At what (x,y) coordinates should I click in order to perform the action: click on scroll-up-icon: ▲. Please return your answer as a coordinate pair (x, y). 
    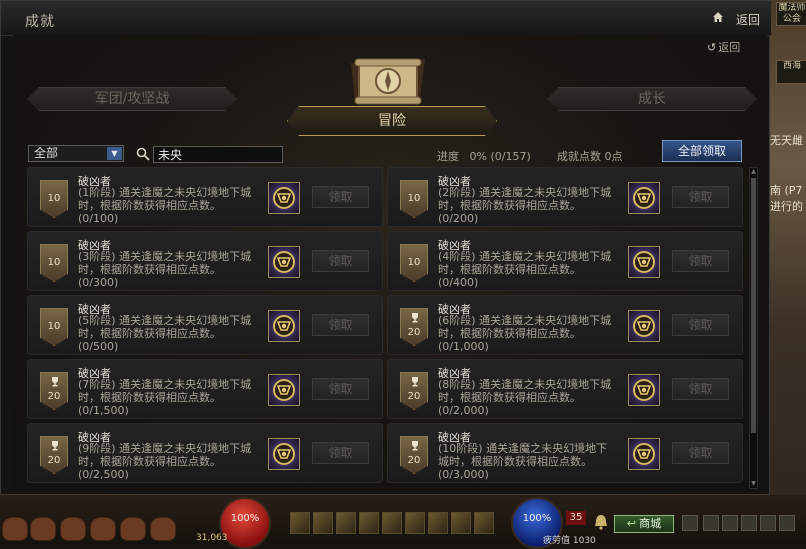
    Looking at the image, I should click on (753, 172).